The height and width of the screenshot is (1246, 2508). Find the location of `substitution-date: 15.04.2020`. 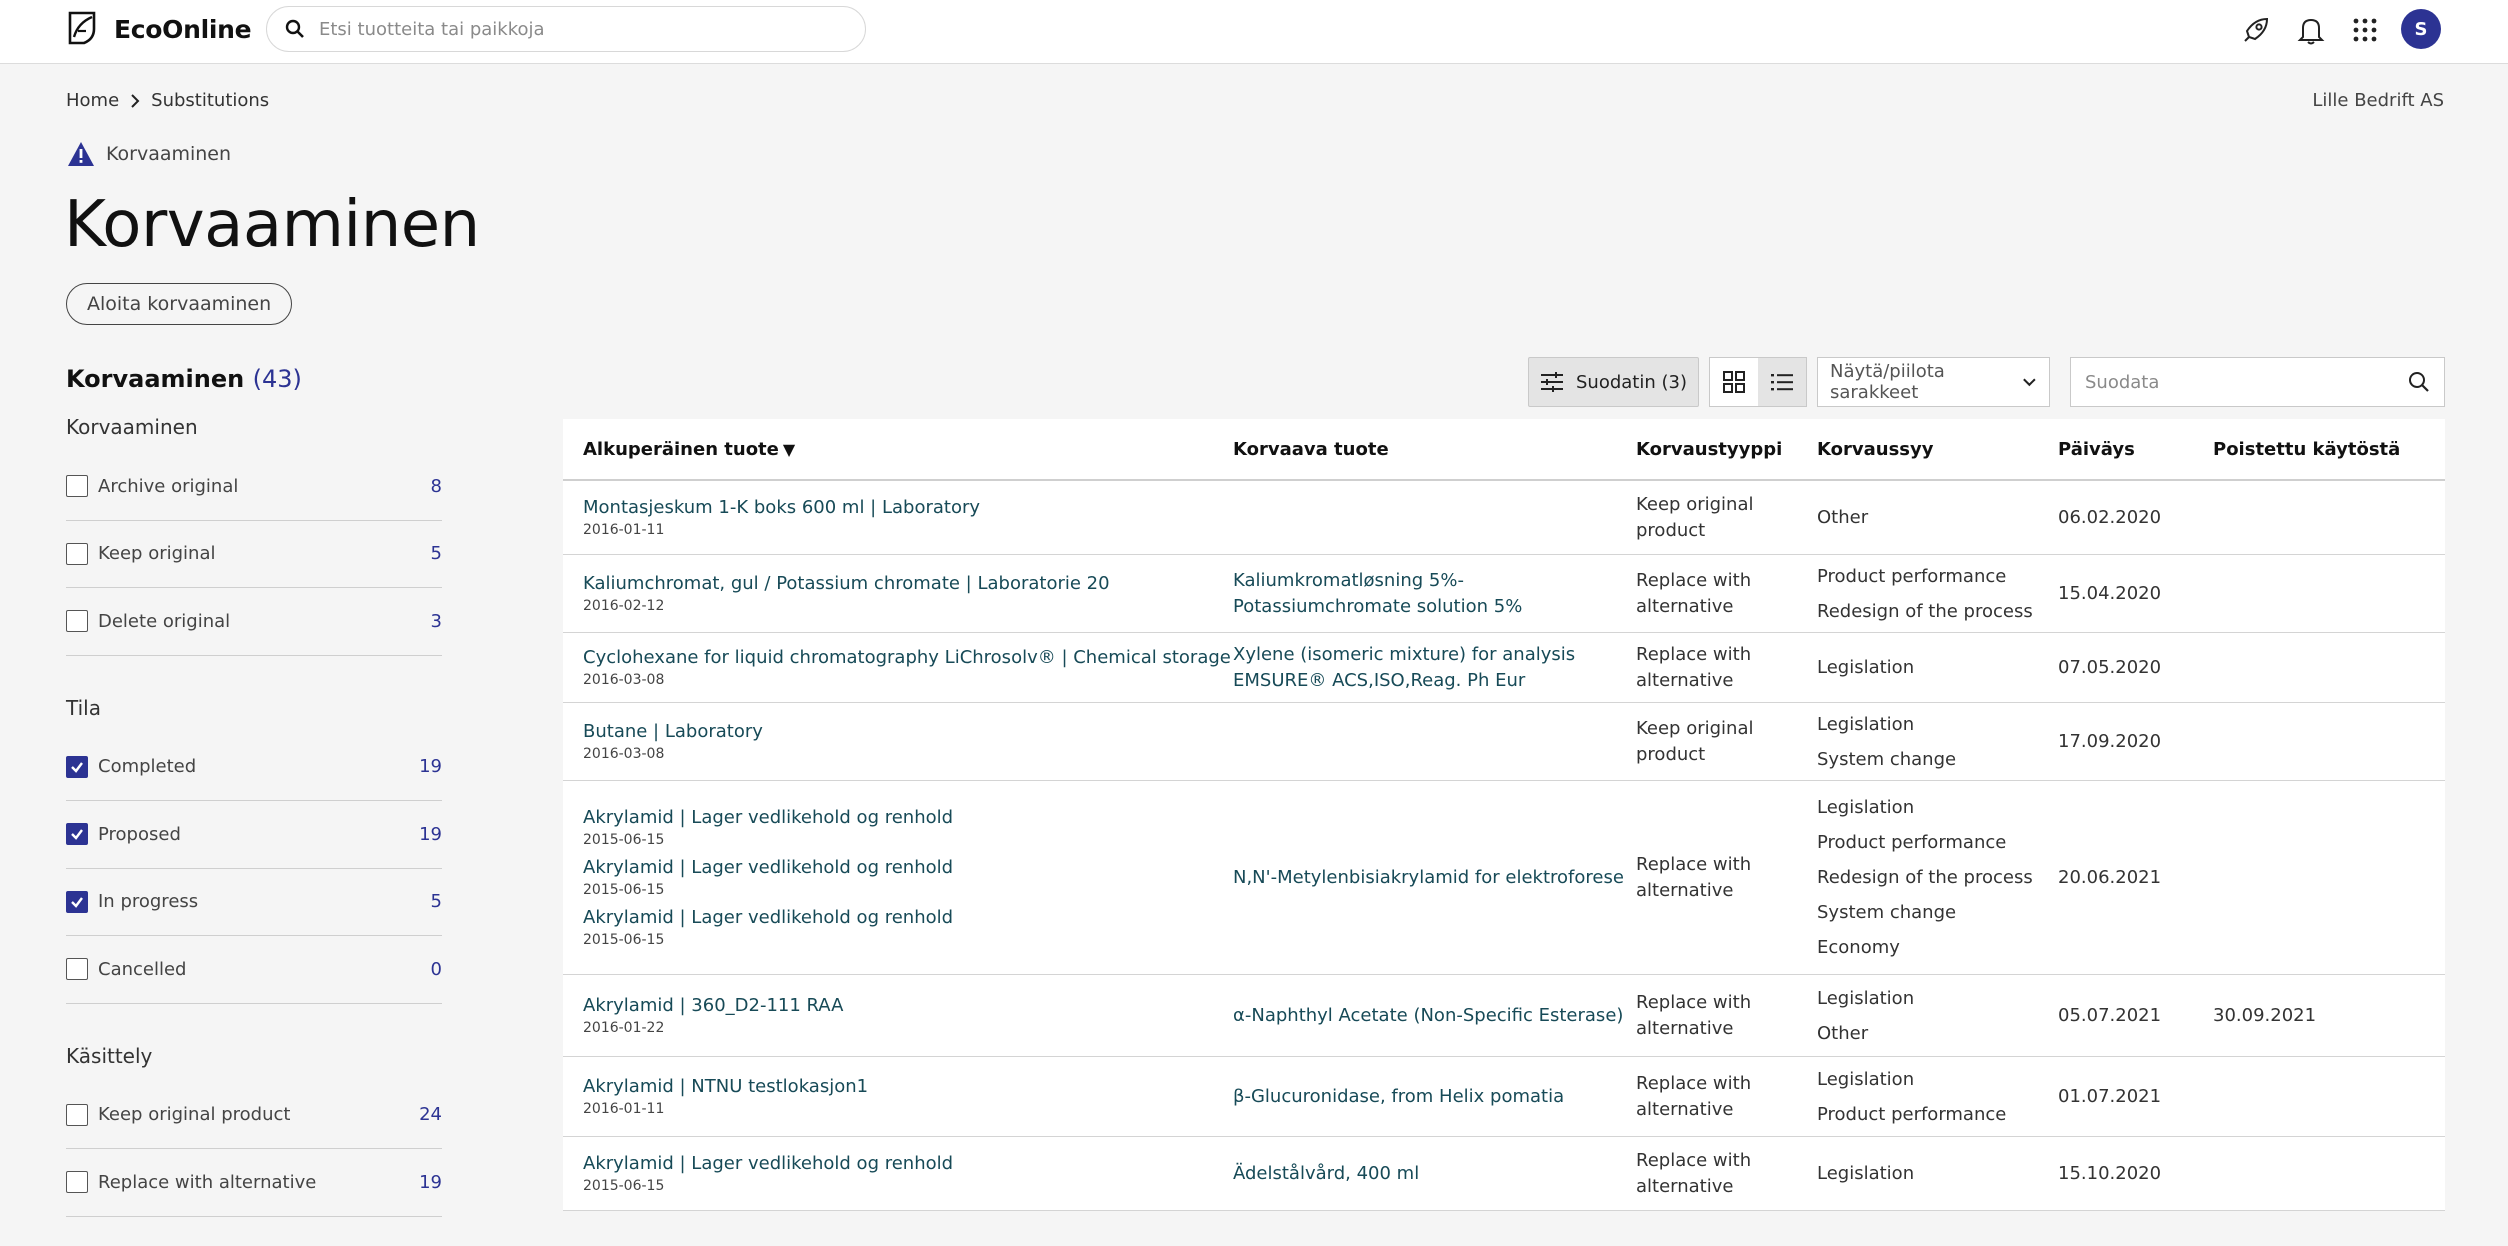

substitution-date: 15.04.2020 is located at coordinates (2110, 593).